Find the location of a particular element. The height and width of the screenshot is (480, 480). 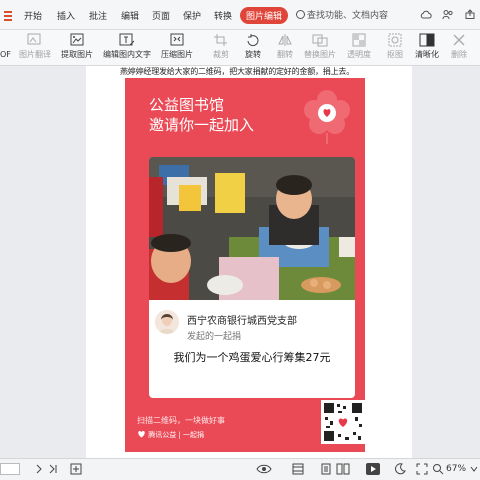

tab-page: 页面 is located at coordinates (161, 15).